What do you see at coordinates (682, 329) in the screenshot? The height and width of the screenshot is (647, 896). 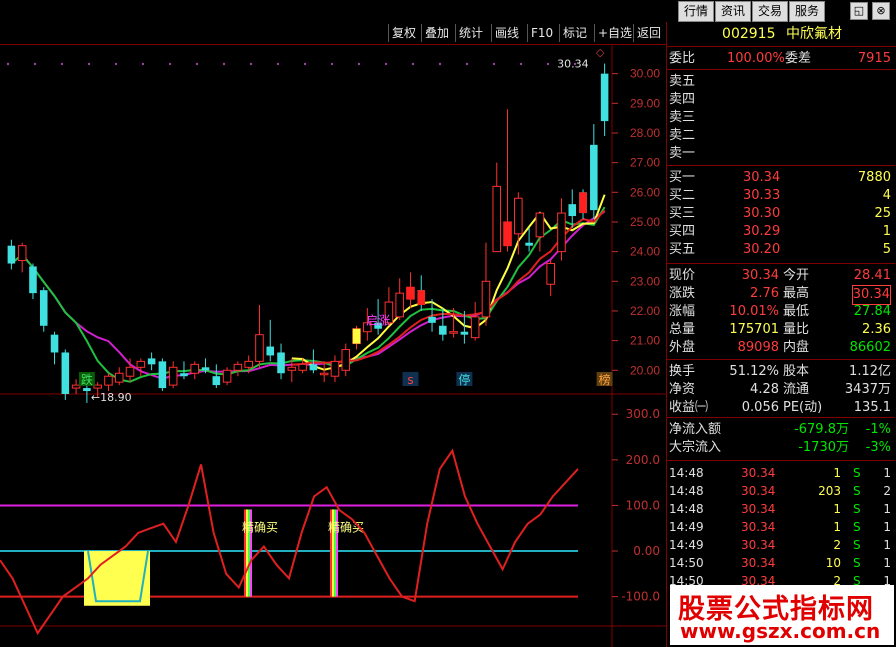 I see `quote-label: 总量` at bounding box center [682, 329].